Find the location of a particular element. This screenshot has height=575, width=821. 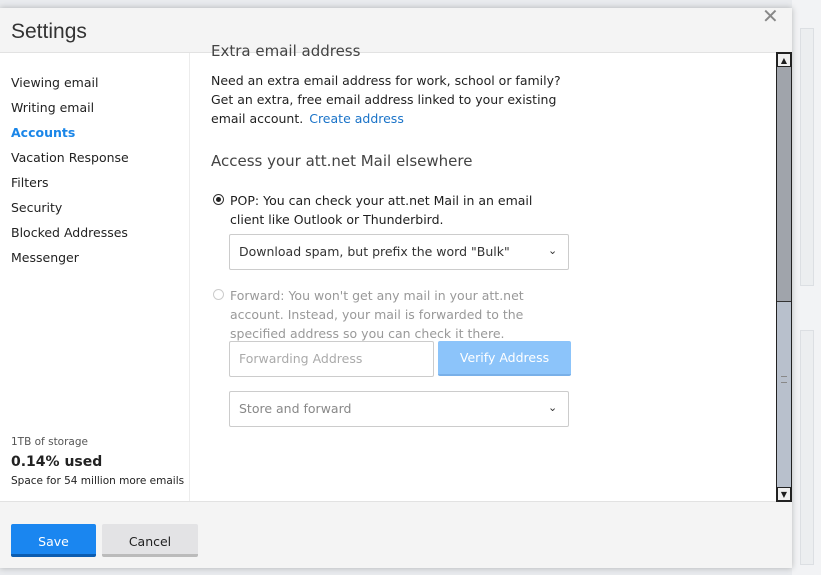

sidebar-item-vacation-response: Vacation Response is located at coordinates (98, 157).